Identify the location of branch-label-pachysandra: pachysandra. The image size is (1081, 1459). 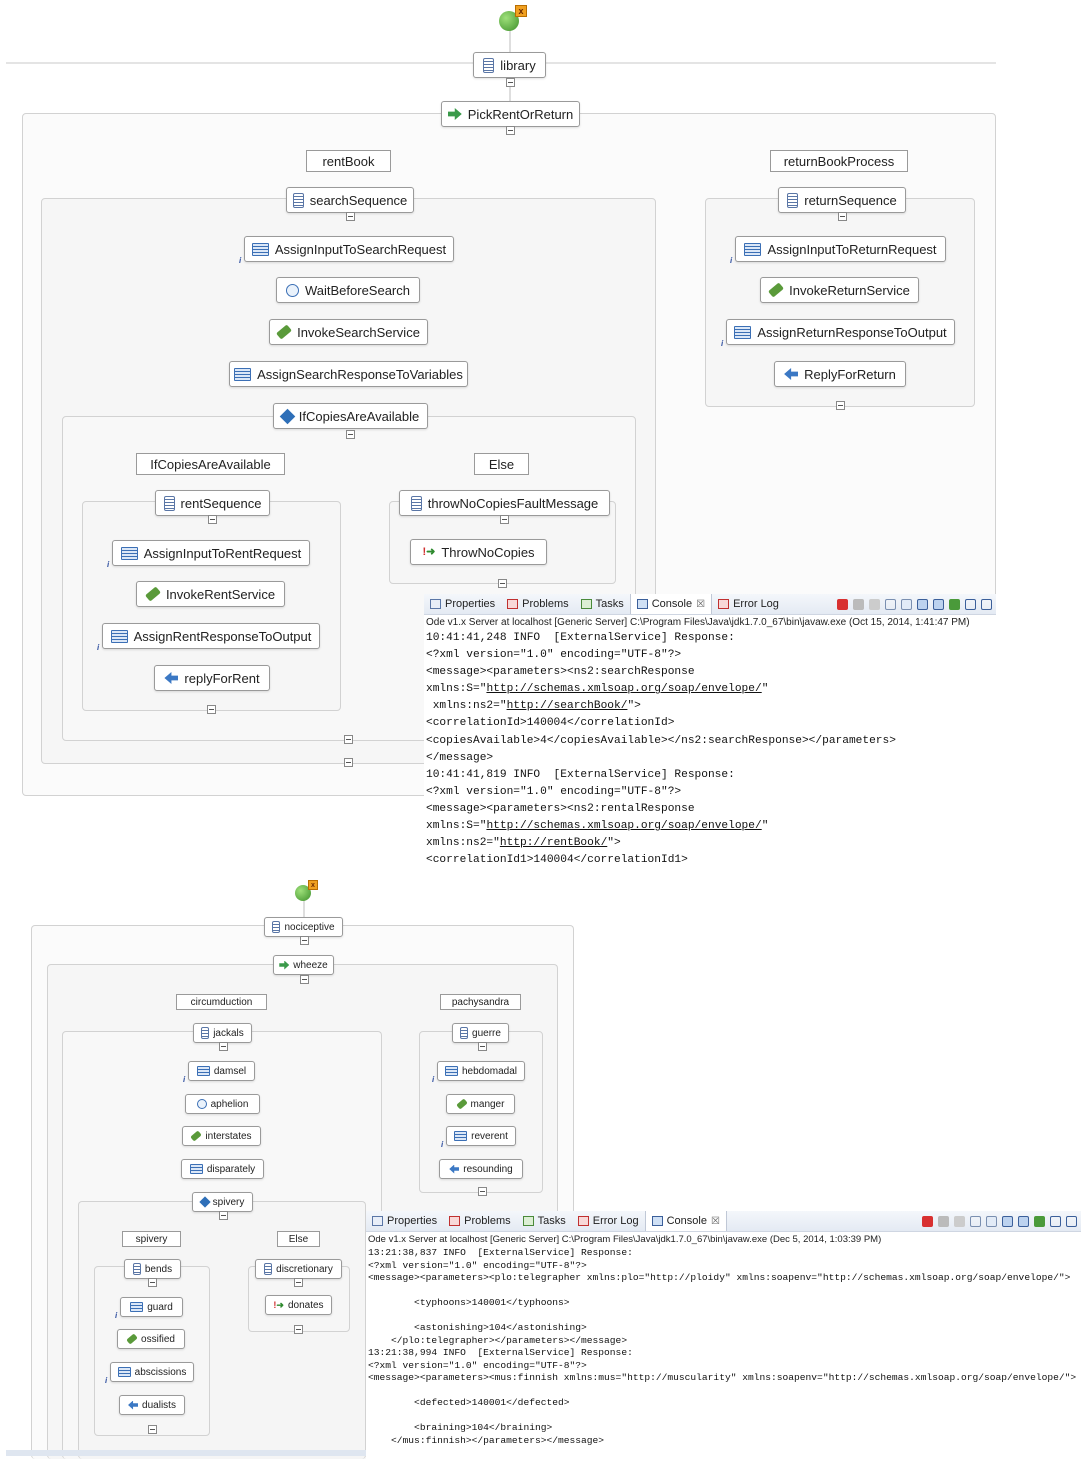
(480, 1002).